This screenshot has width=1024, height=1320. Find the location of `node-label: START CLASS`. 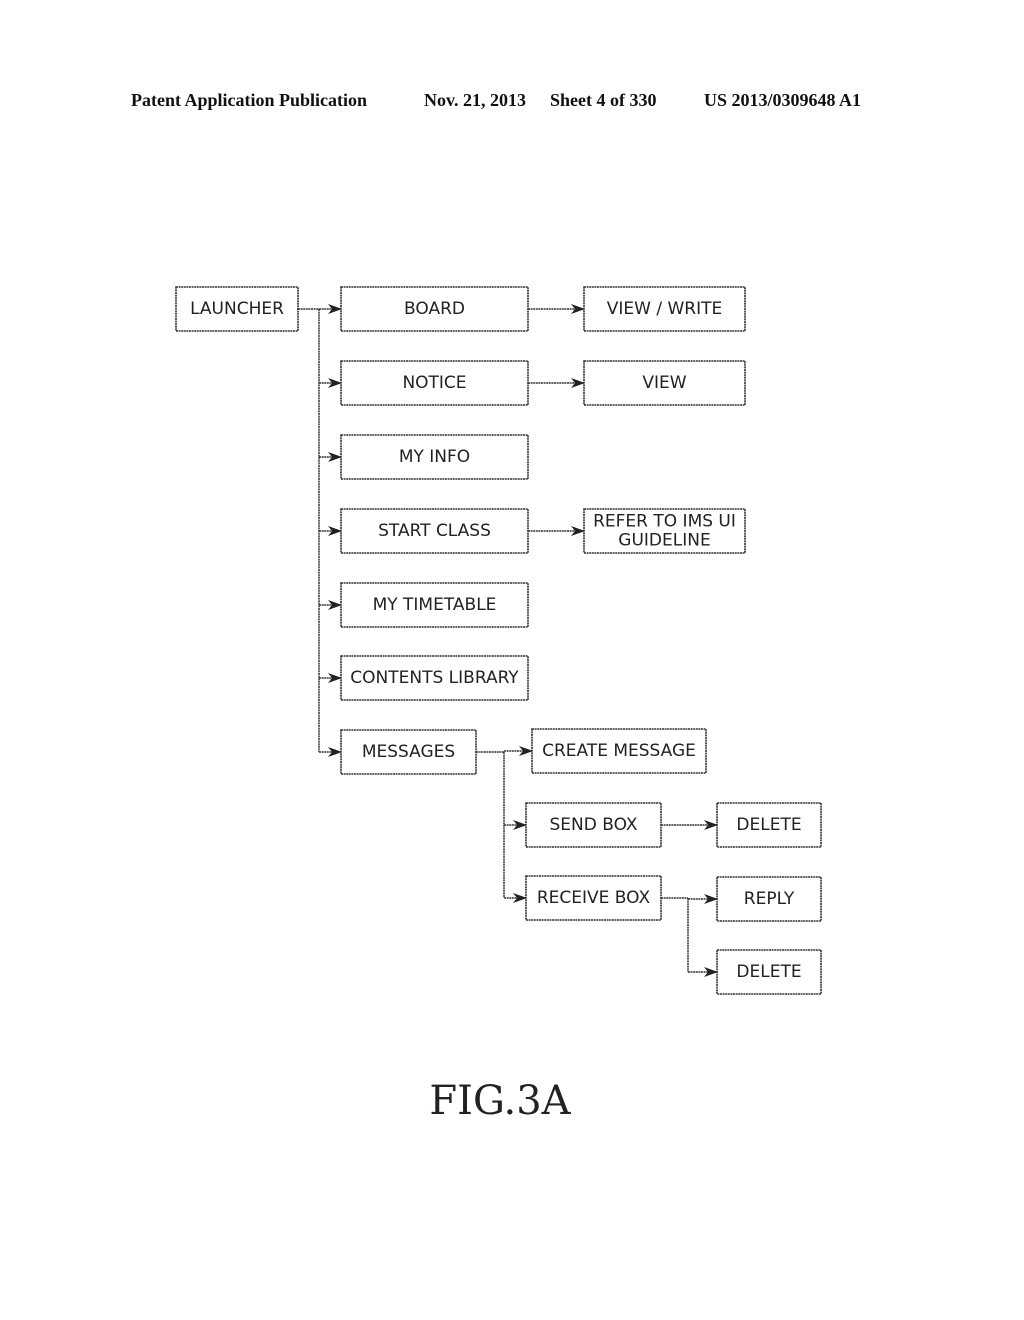

node-label: START CLASS is located at coordinates (434, 531).